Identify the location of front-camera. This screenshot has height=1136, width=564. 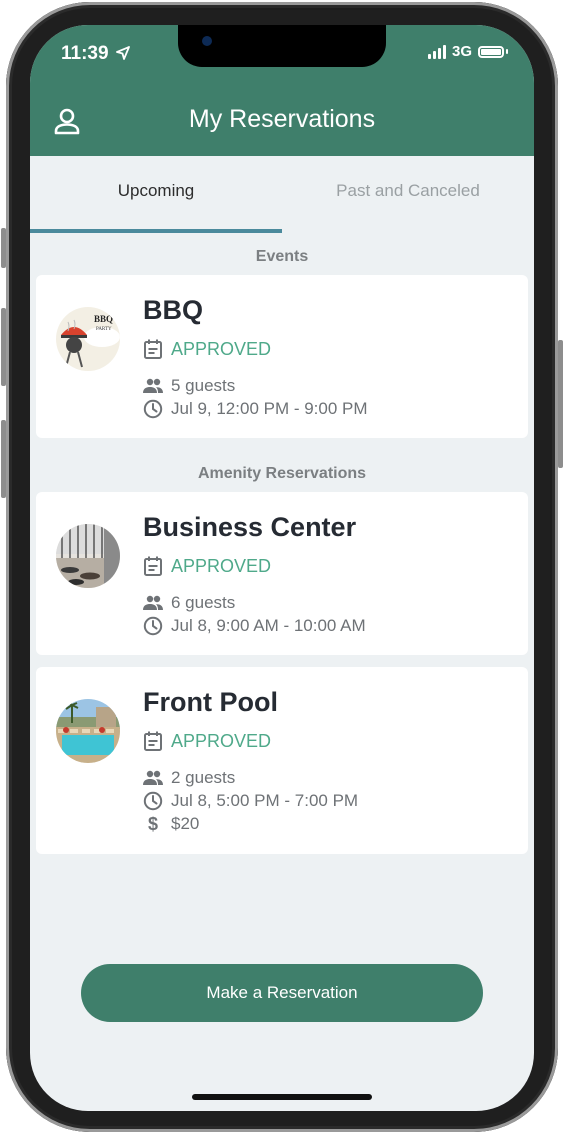
(207, 41).